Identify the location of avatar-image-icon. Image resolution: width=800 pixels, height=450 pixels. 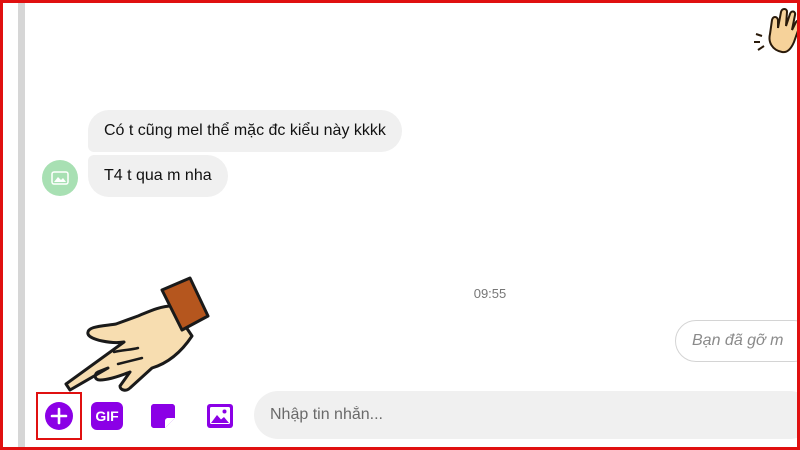
(60, 178).